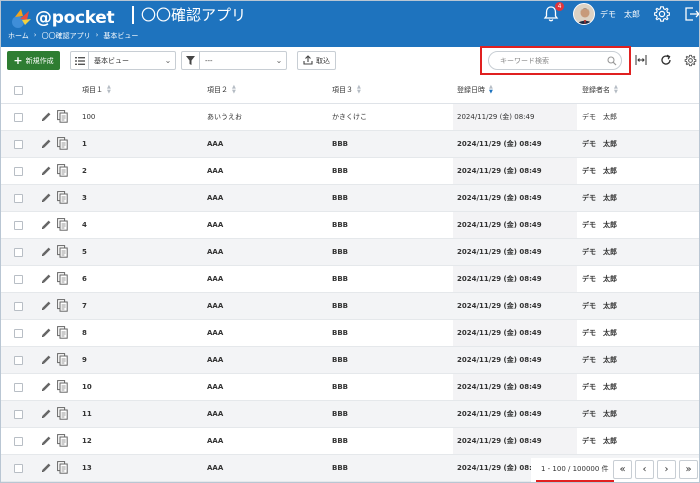 The height and width of the screenshot is (483, 700). What do you see at coordinates (66, 36) in the screenshot?
I see `breadcrumb-app: 〇〇確認アプリ` at bounding box center [66, 36].